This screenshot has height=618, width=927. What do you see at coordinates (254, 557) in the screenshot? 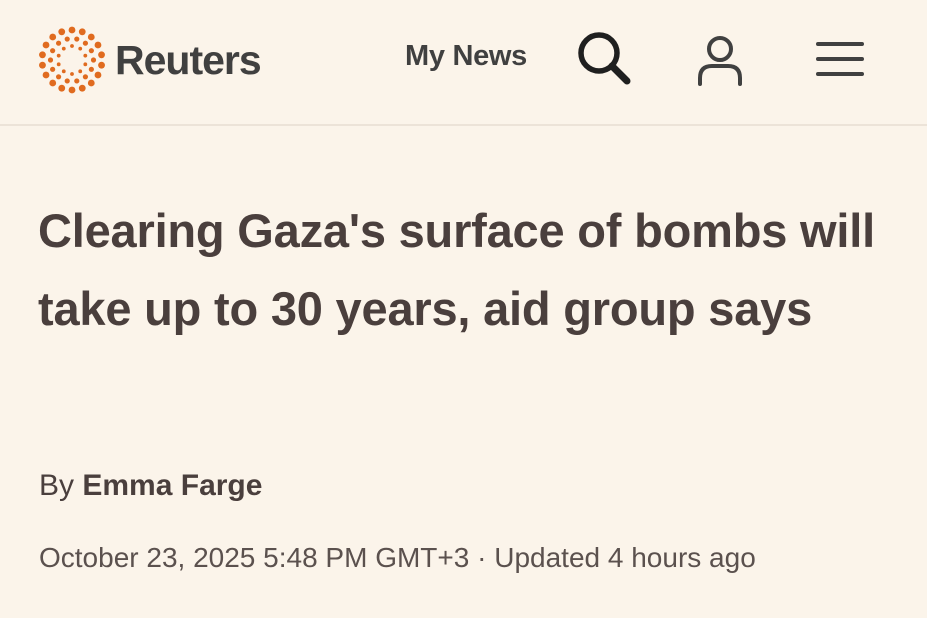
I see `published-time: October 23, 2025 5:48 PM GMT+3` at bounding box center [254, 557].